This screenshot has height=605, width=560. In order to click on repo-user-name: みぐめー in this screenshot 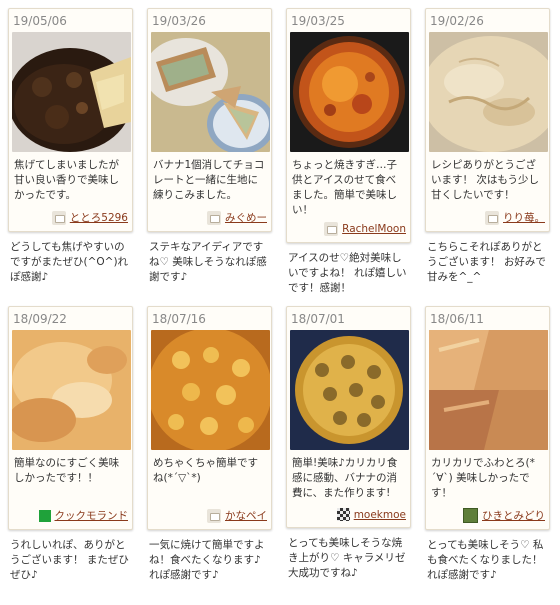, I will do `click(246, 217)`.